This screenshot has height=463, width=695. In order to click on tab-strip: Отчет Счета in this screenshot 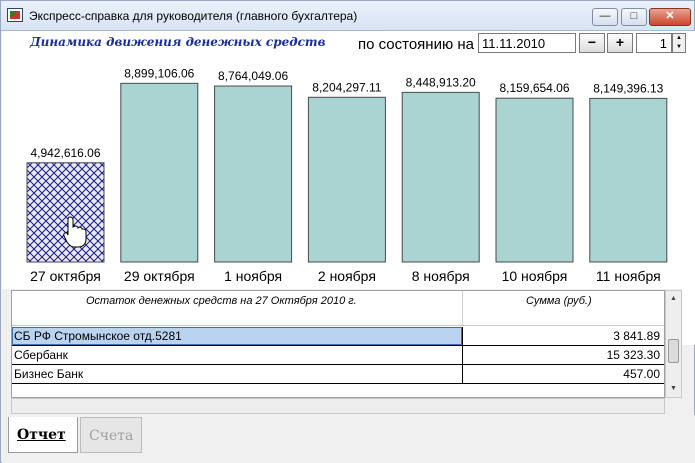, I will do `click(348, 439)`.